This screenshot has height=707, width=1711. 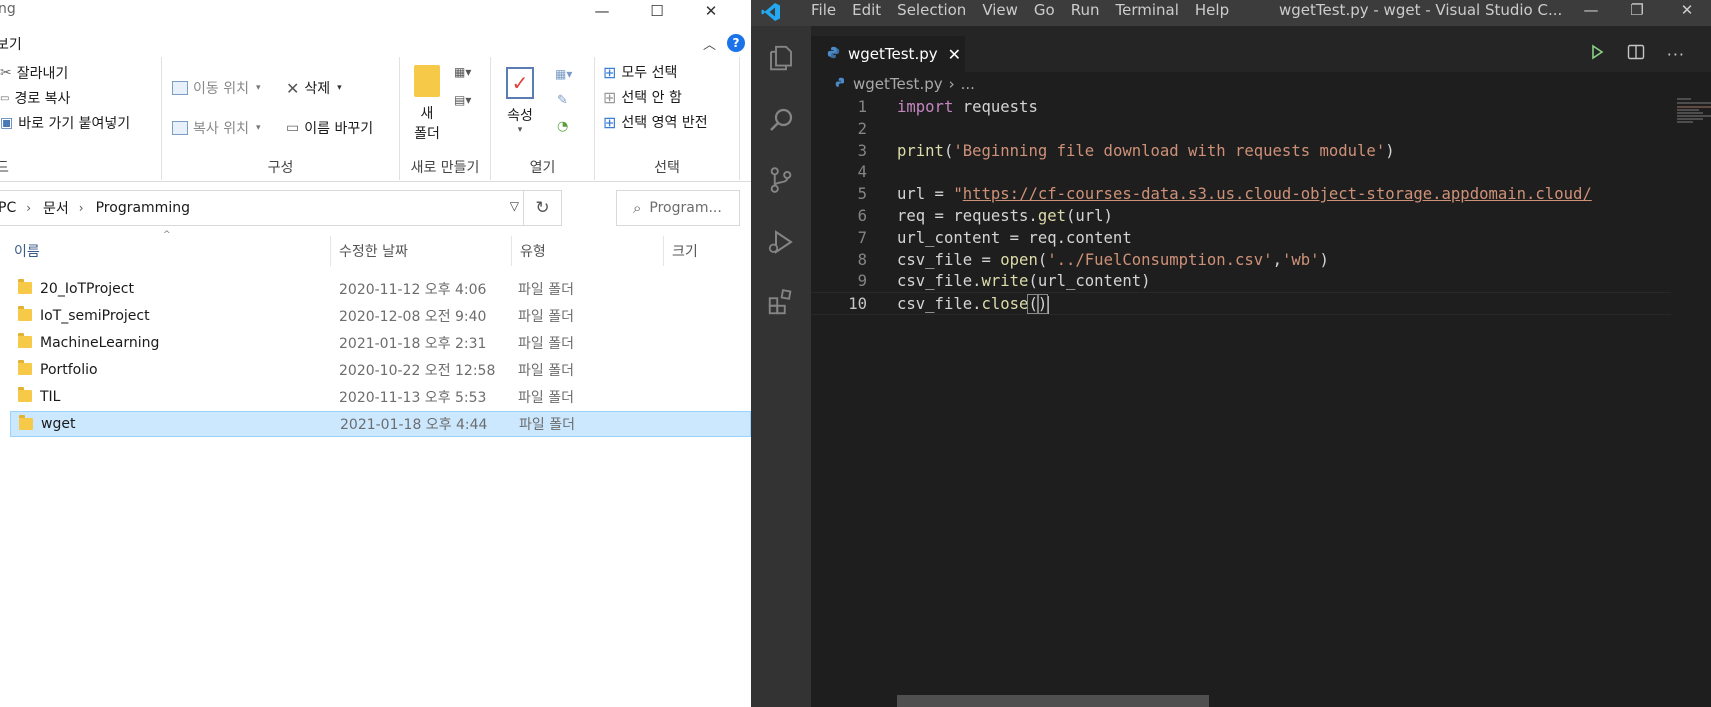 I want to click on breadcrumb-programming: Programming, so click(x=143, y=208).